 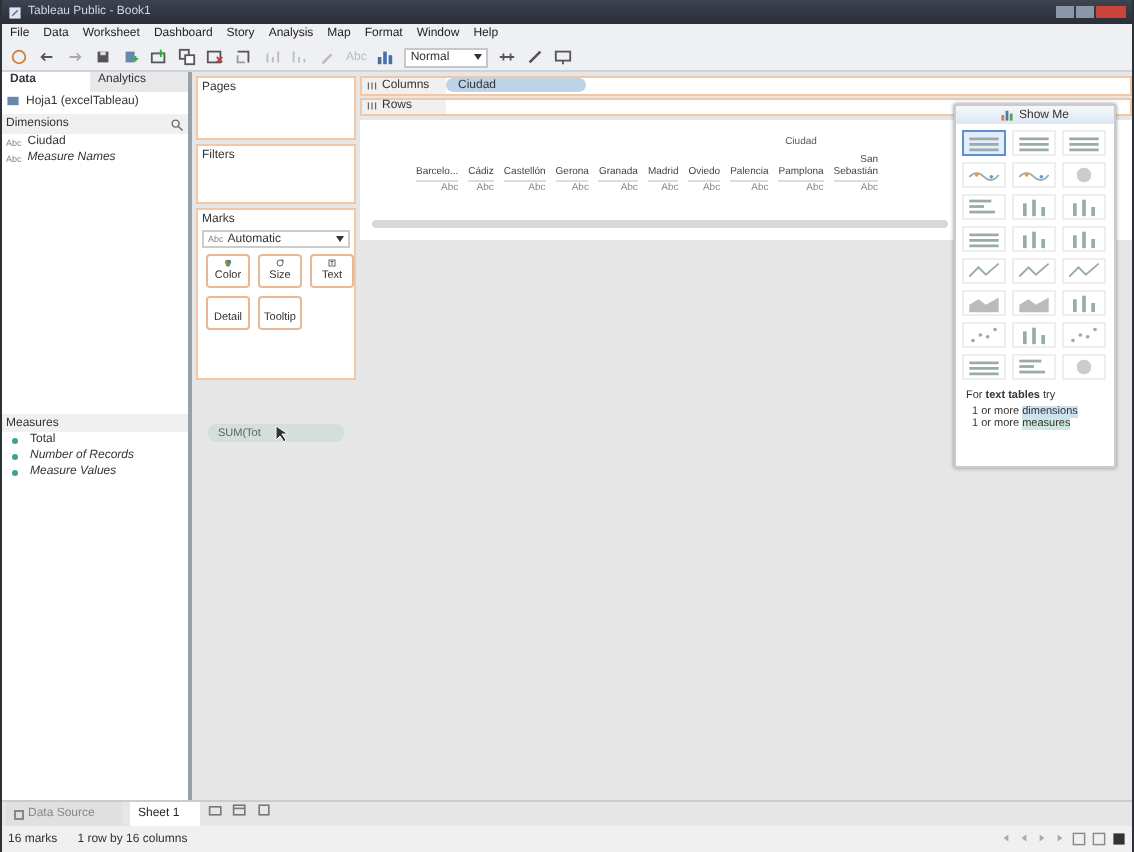 I want to click on swap-icon, so click(x=243, y=57).